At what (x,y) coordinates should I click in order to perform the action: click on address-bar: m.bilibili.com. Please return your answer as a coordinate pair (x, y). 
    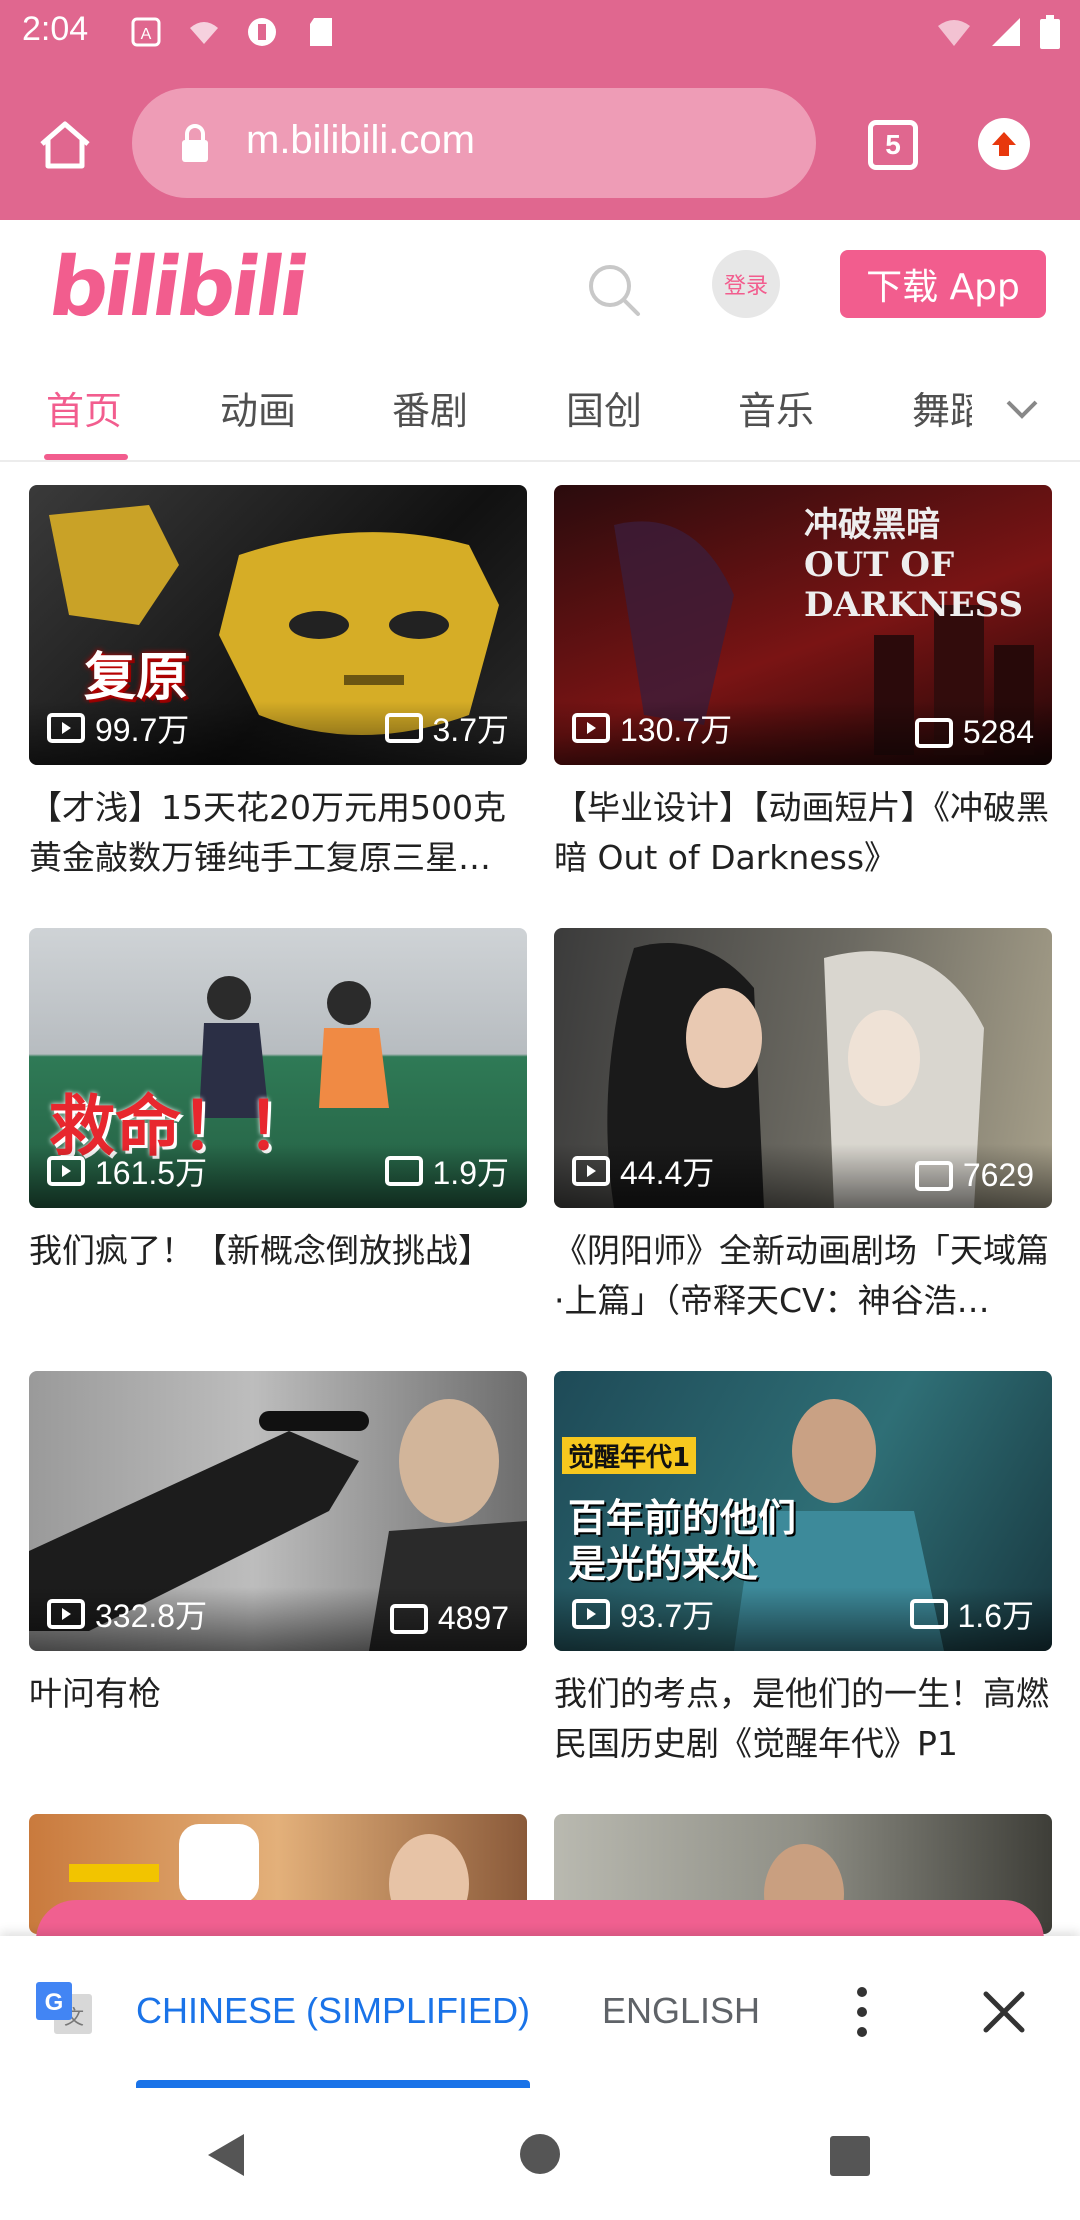
    Looking at the image, I should click on (474, 143).